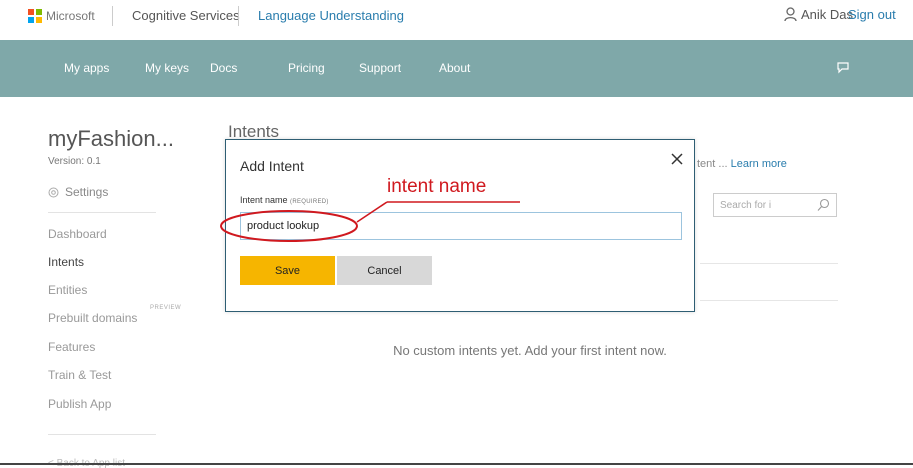  I want to click on table-divider, so click(769, 300).